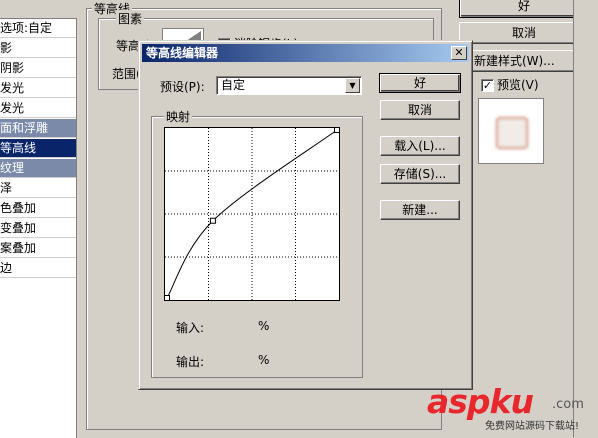  What do you see at coordinates (585, 218) in the screenshot?
I see `dialog-edge` at bounding box center [585, 218].